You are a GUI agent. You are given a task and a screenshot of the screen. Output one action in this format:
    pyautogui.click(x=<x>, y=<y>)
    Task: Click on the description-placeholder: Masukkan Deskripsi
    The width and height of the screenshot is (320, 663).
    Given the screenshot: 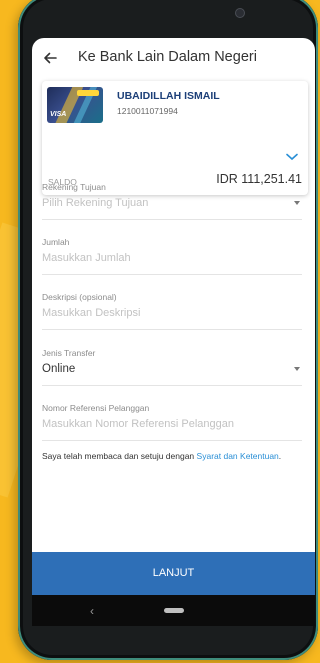 What is the action you would take?
    pyautogui.click(x=91, y=313)
    